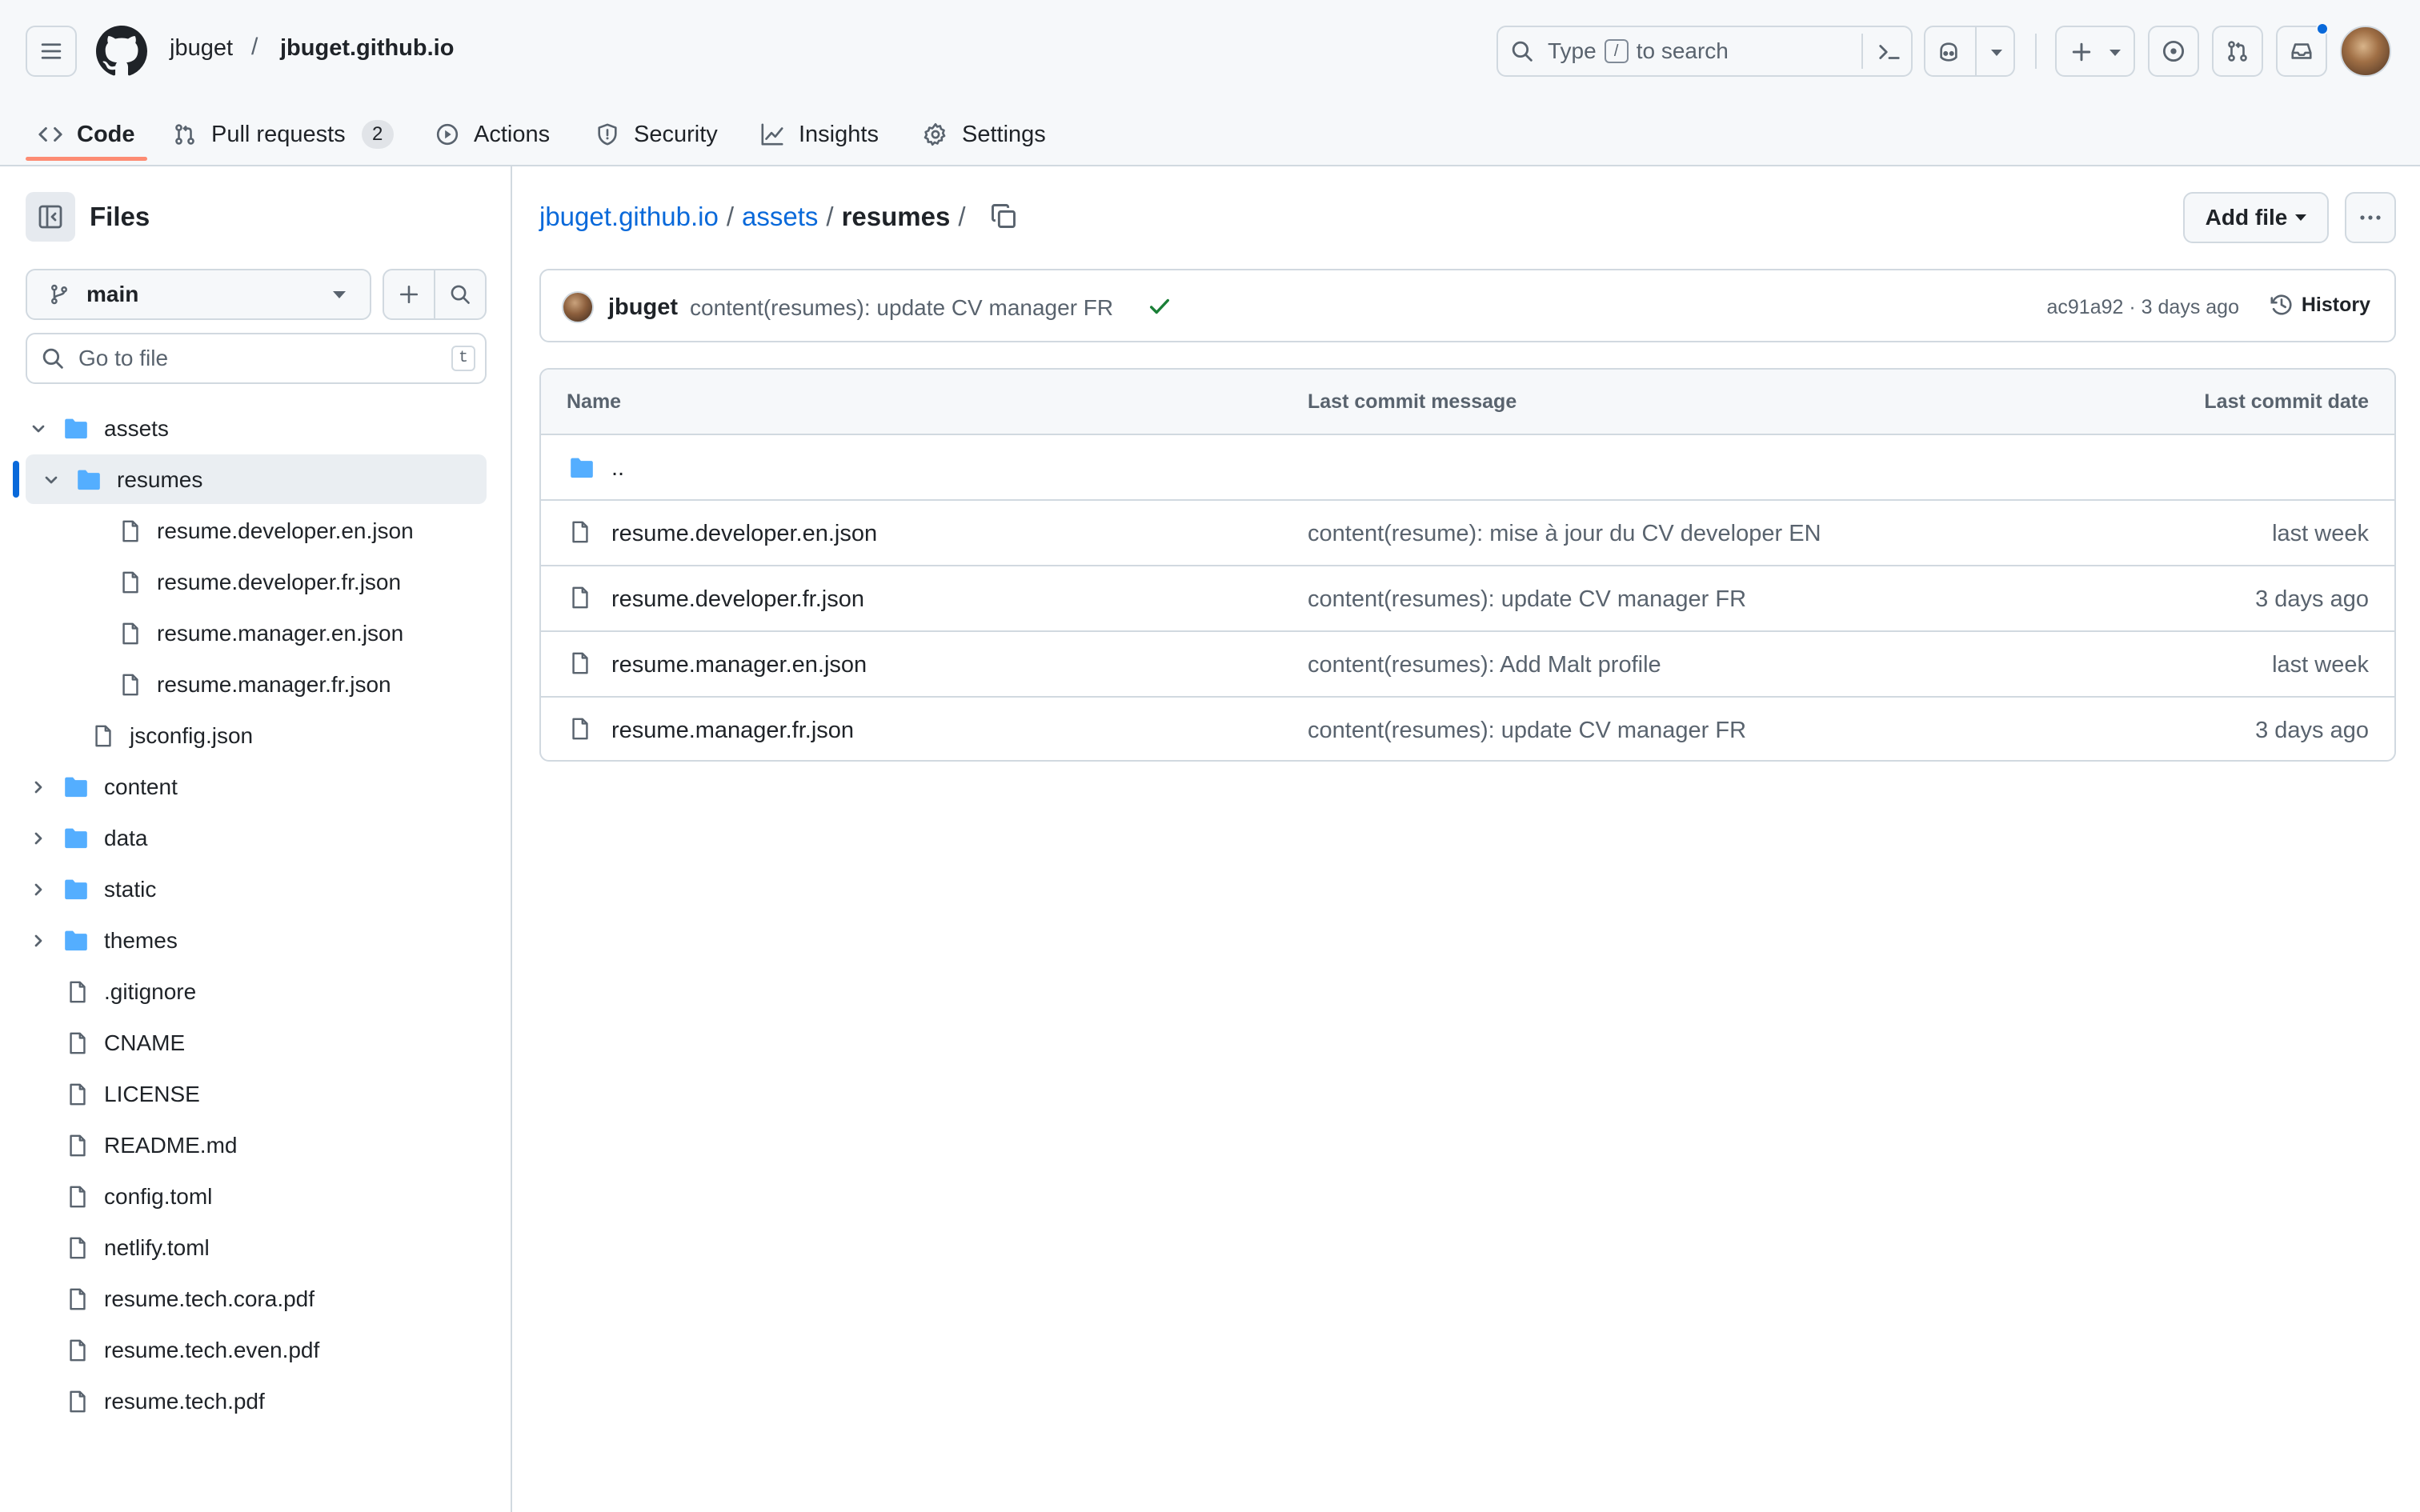  What do you see at coordinates (744, 534) in the screenshot?
I see `file-name-link: resume.developer.en.json` at bounding box center [744, 534].